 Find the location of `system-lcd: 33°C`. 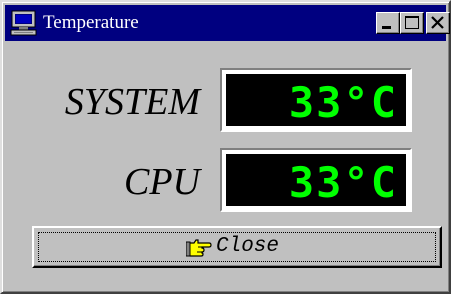

system-lcd: 33°C is located at coordinates (316, 100).